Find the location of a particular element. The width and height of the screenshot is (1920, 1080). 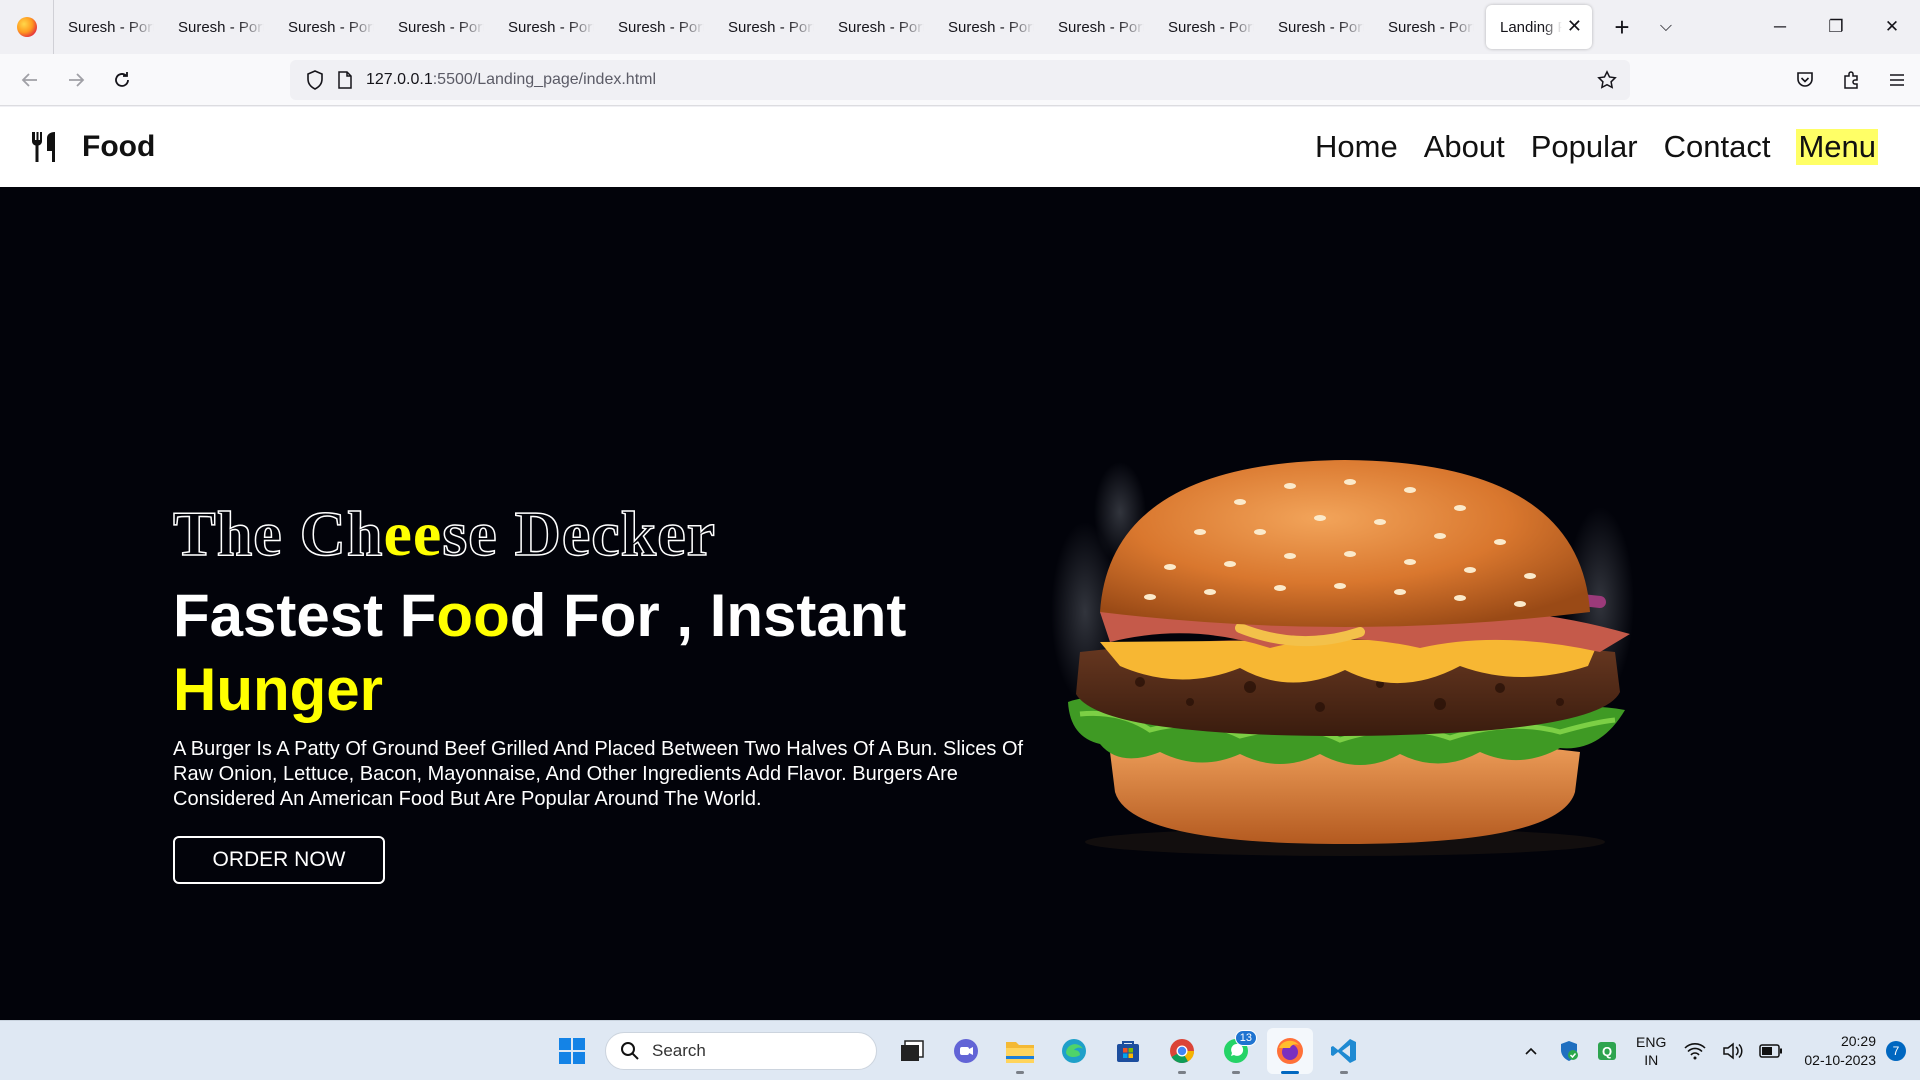

qbittorrent-tray-icon: Q is located at coordinates (1607, 1051).